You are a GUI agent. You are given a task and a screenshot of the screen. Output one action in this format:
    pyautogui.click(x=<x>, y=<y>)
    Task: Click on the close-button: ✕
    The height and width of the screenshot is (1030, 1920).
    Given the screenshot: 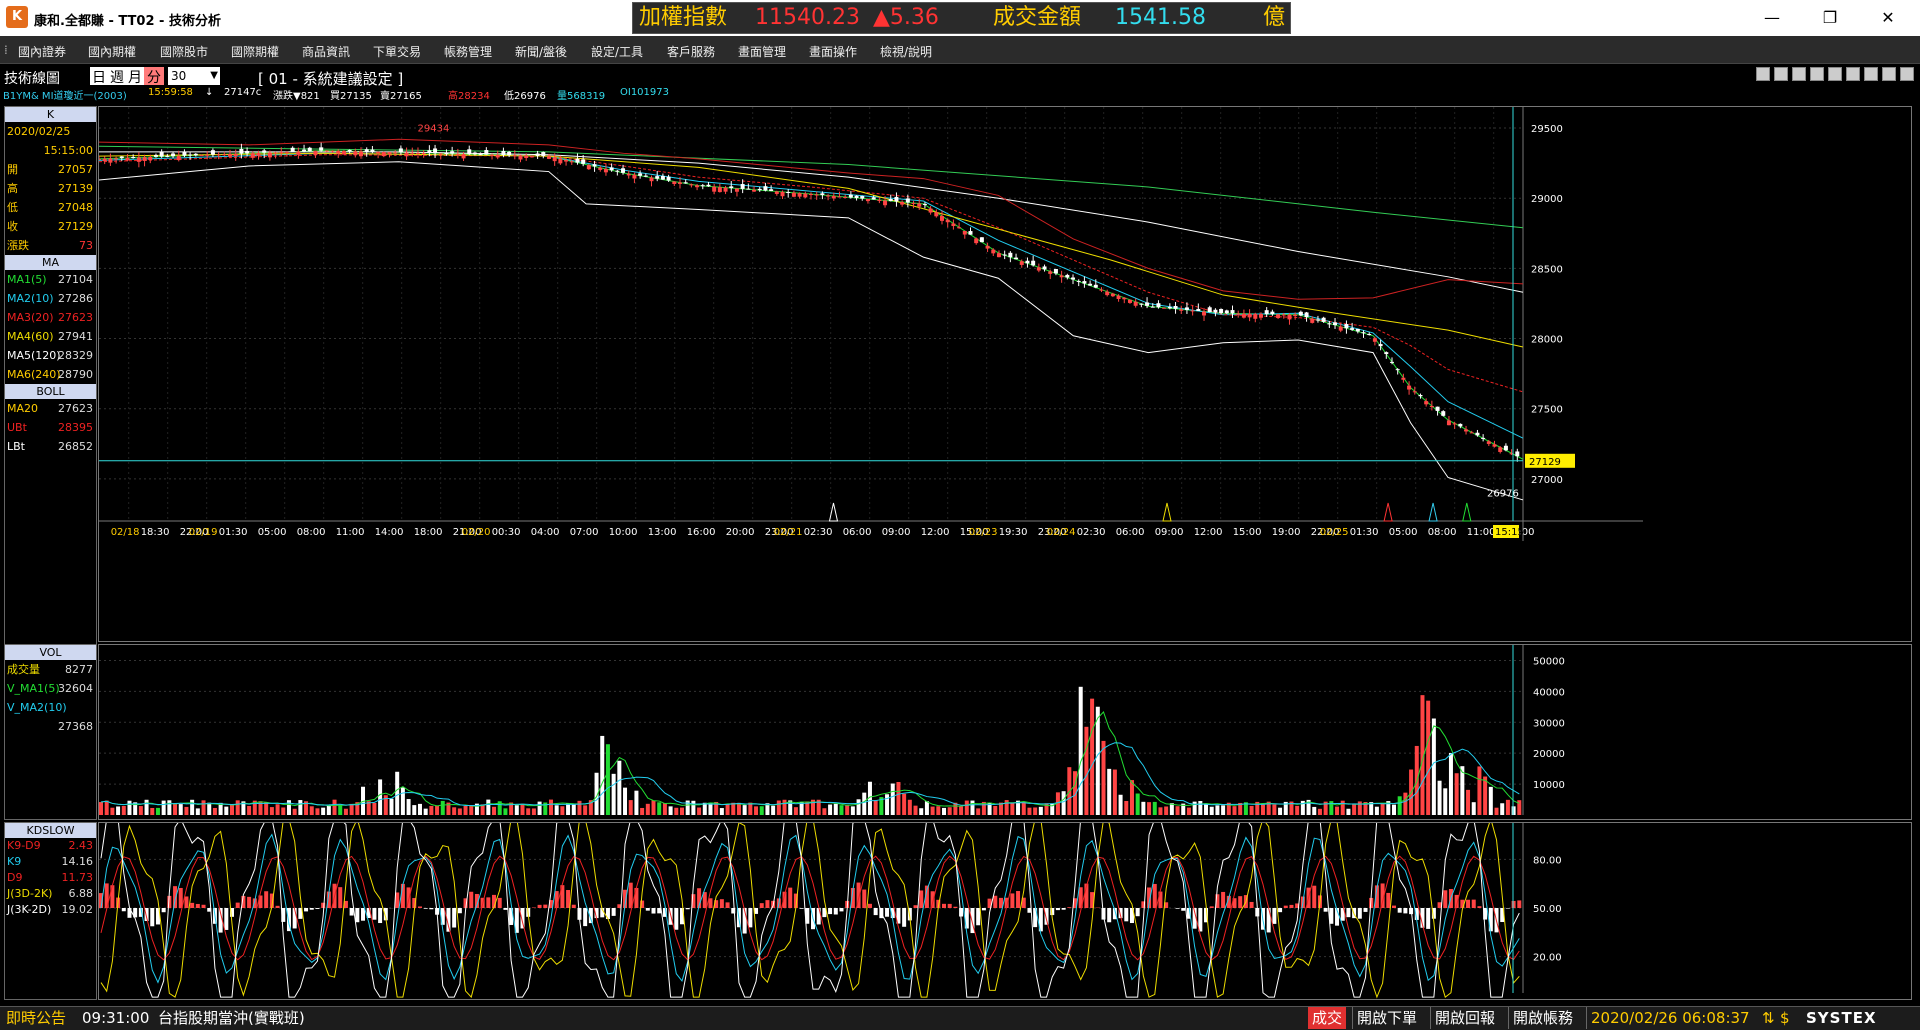 What is the action you would take?
    pyautogui.click(x=1888, y=18)
    